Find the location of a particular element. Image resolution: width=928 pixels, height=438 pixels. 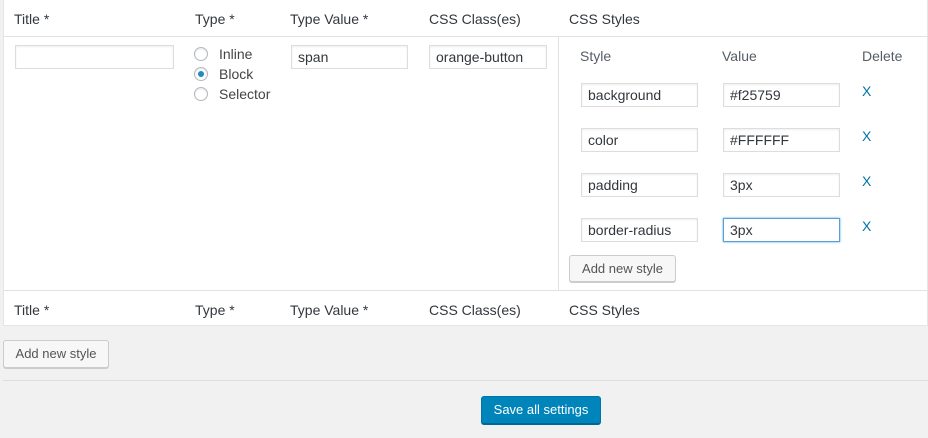

column-footer-type-value: Type Value * is located at coordinates (329, 310).